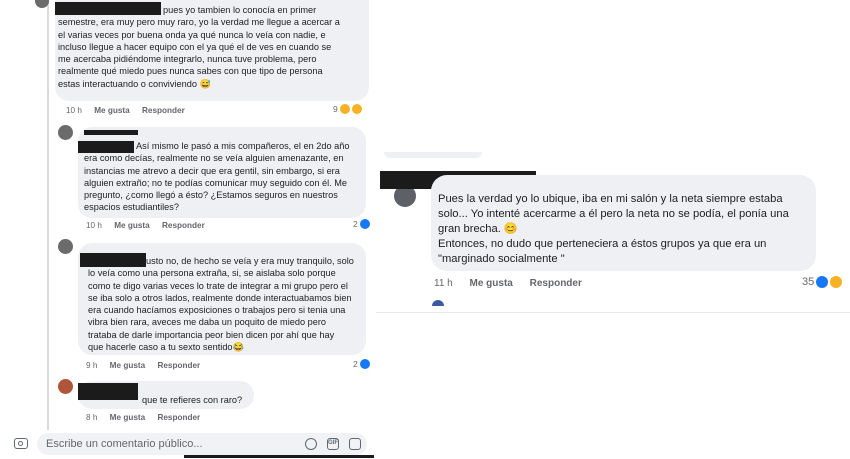 This screenshot has width=850, height=459. Describe the element at coordinates (92, 365) in the screenshot. I see `comment-time: 9 h` at that location.